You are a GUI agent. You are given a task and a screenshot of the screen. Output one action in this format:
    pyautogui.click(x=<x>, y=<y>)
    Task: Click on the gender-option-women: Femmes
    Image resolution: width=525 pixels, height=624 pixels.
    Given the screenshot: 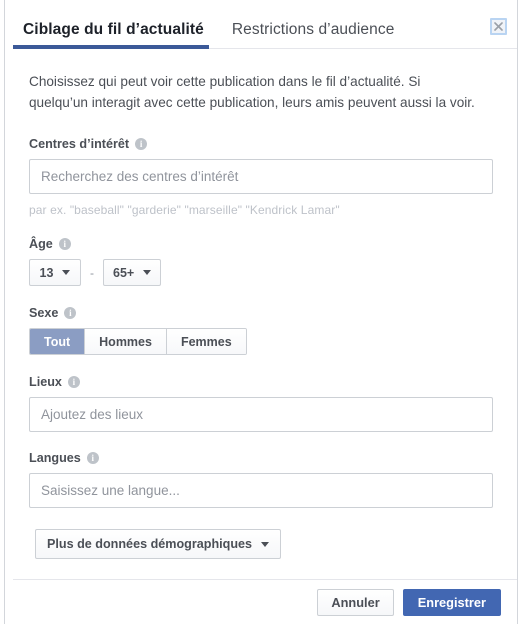 What is the action you would take?
    pyautogui.click(x=206, y=341)
    